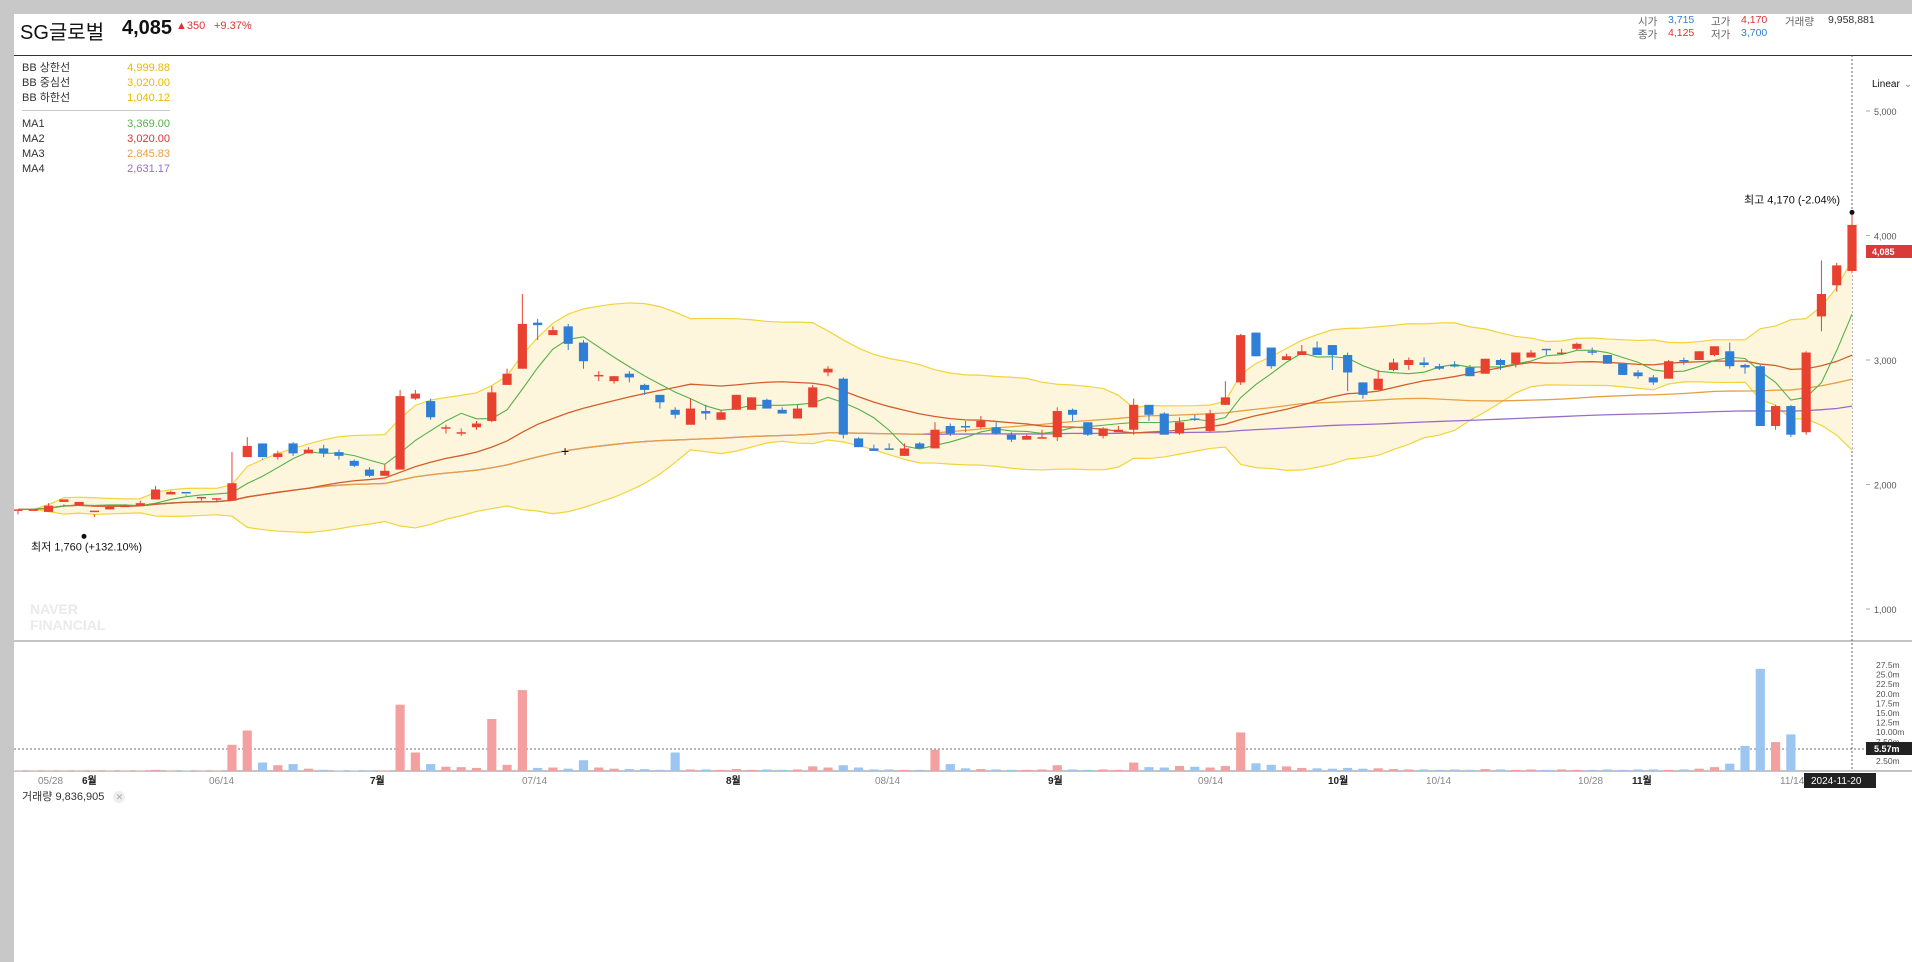 This screenshot has height=962, width=1912. What do you see at coordinates (96, 139) in the screenshot?
I see `legend-ma2: MA2 3,020.00` at bounding box center [96, 139].